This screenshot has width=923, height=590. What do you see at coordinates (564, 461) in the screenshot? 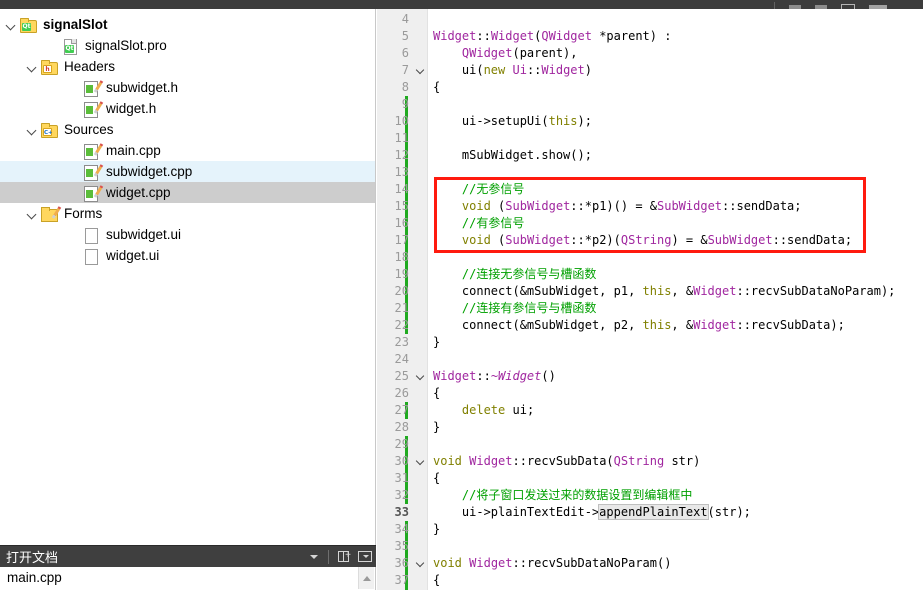
I see `code-line: void Widget::recvSubData(QString str)` at bounding box center [564, 461].